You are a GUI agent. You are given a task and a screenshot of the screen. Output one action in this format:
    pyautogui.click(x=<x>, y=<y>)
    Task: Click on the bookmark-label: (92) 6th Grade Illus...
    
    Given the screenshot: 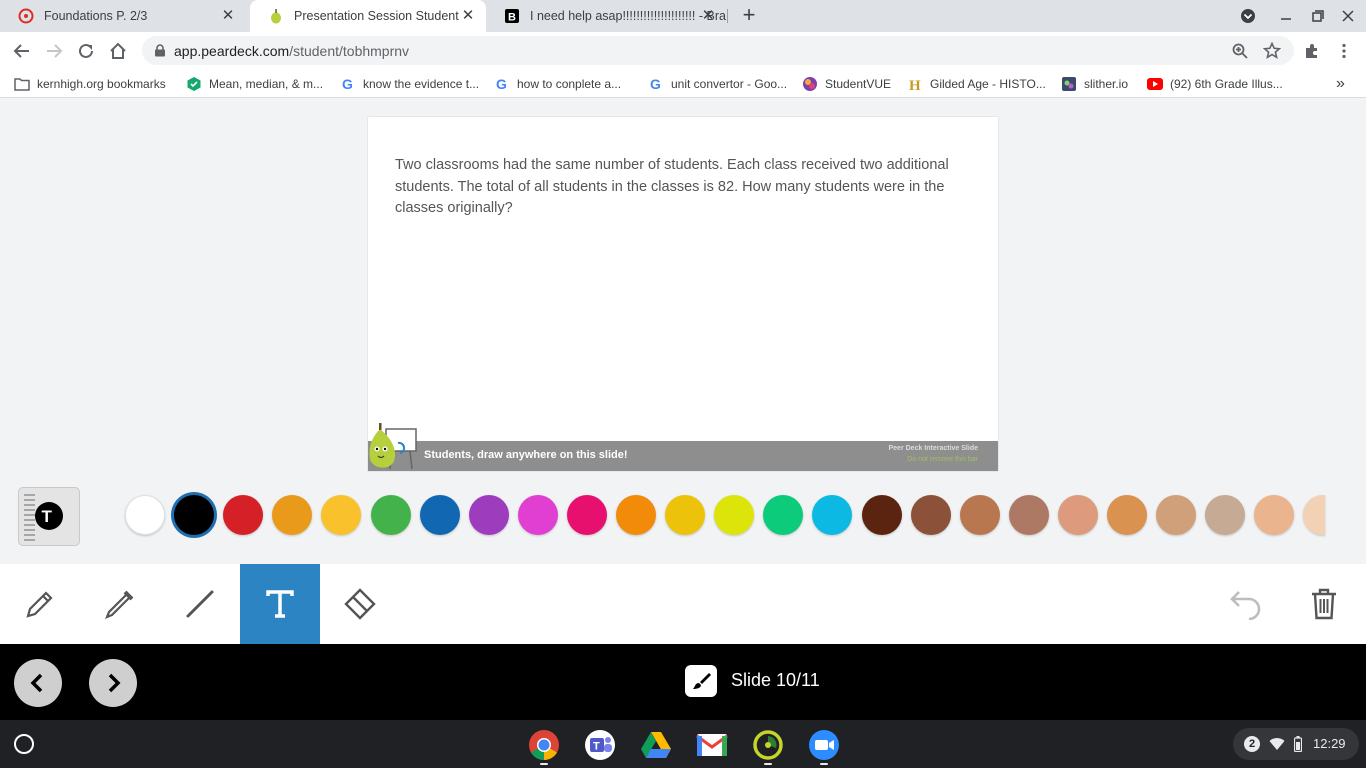 What is the action you would take?
    pyautogui.click(x=1226, y=84)
    